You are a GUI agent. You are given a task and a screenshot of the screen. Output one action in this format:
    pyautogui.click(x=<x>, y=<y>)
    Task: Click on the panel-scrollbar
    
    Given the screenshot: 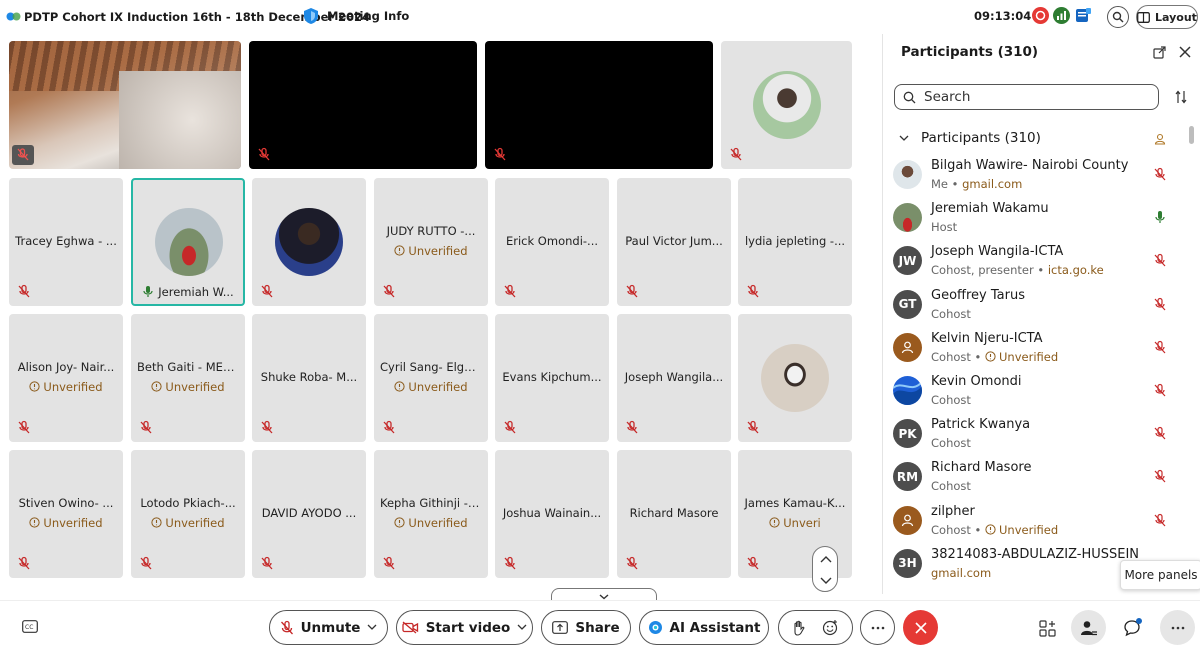 What is the action you would take?
    pyautogui.click(x=1191, y=135)
    